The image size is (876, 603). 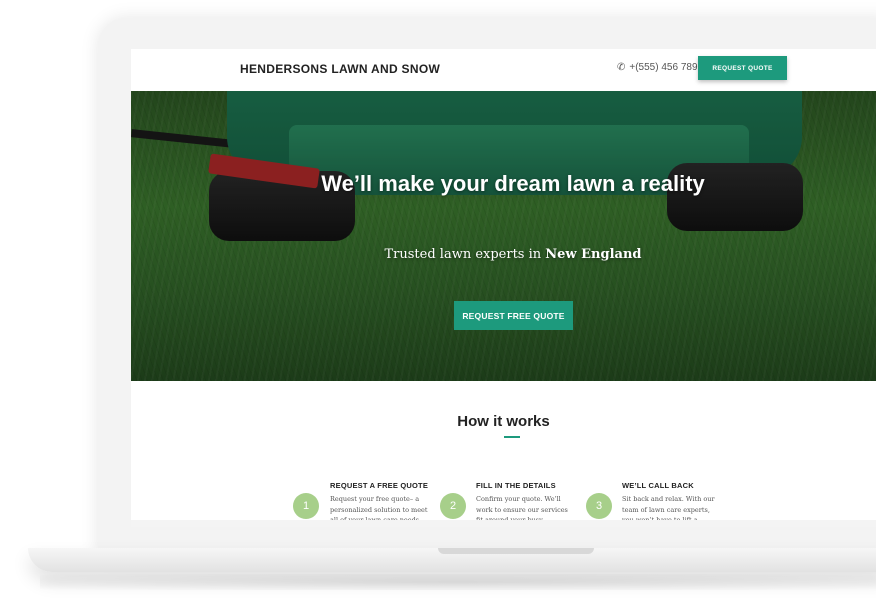 I want to click on step-3-number: 3, so click(x=599, y=506).